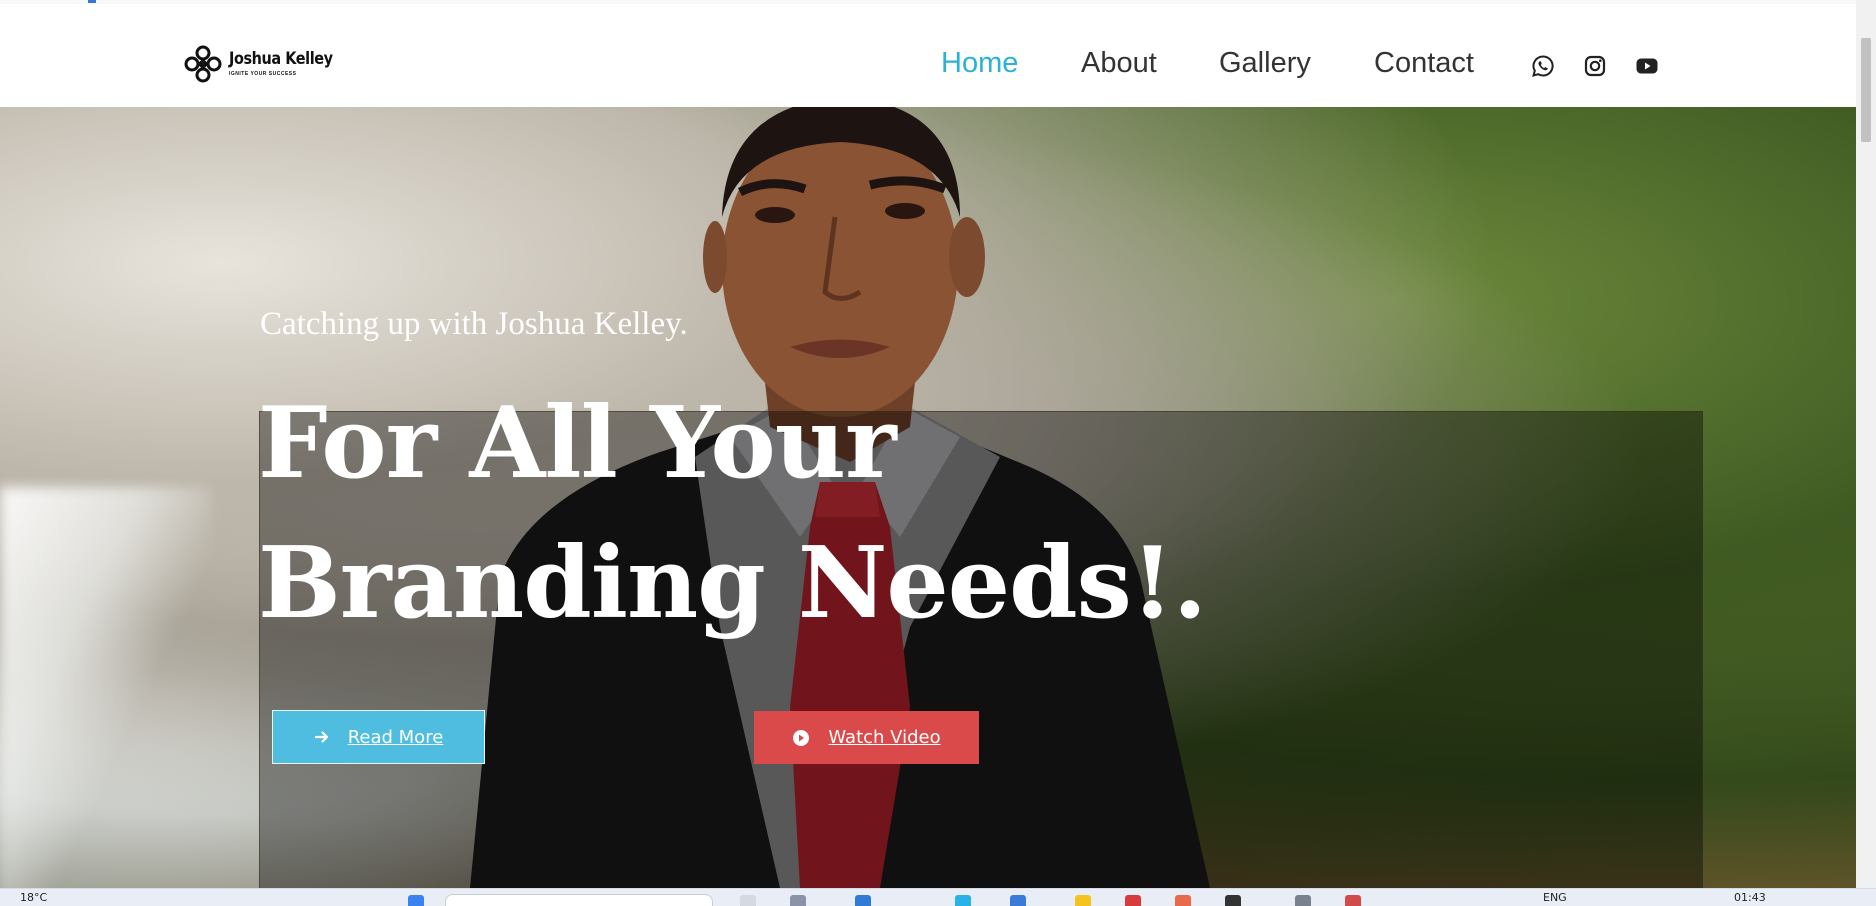  What do you see at coordinates (1424, 63) in the screenshot?
I see `nav-item-contact: Contact` at bounding box center [1424, 63].